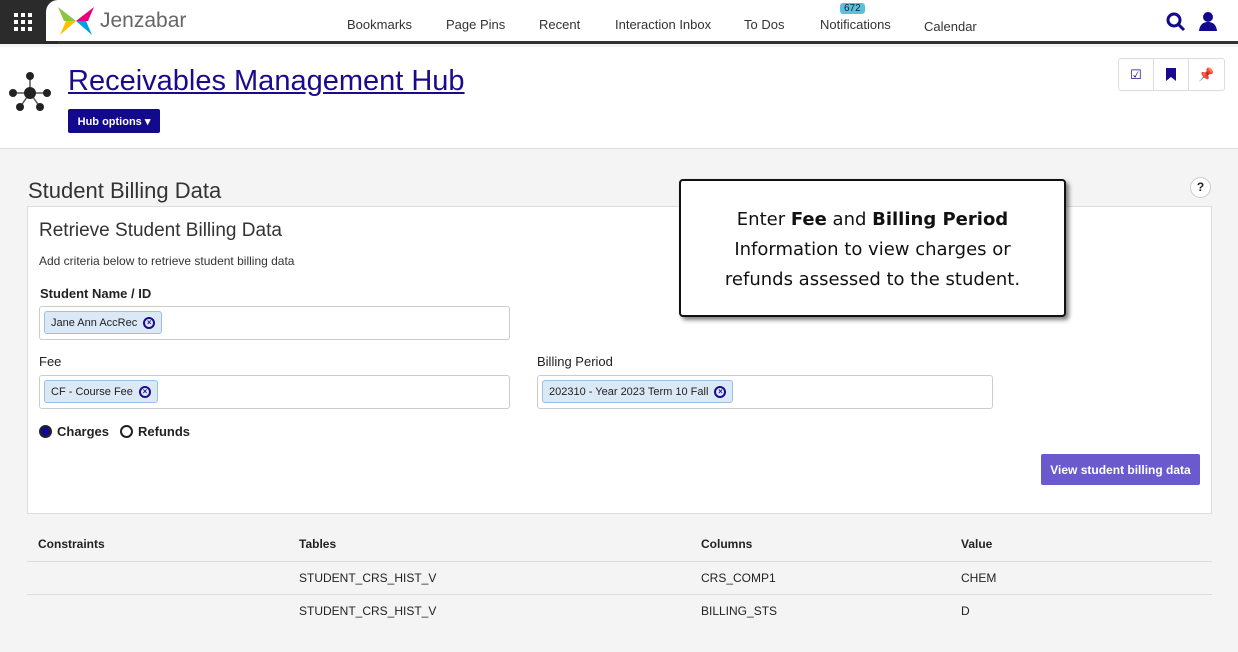 The height and width of the screenshot is (652, 1238). I want to click on col-constraints: Constraints, so click(71, 543).